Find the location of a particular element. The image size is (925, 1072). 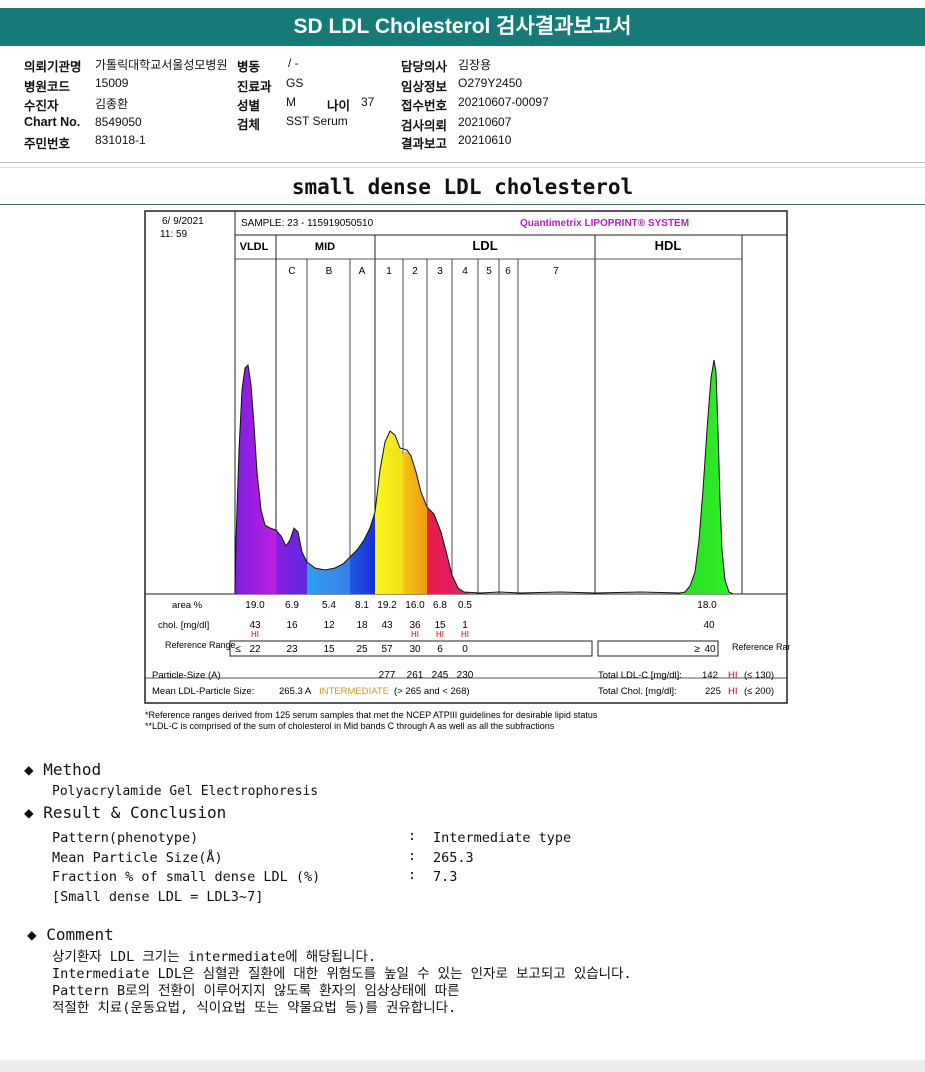

result-heading: ◆ Result & Conclusion is located at coordinates (125, 812).